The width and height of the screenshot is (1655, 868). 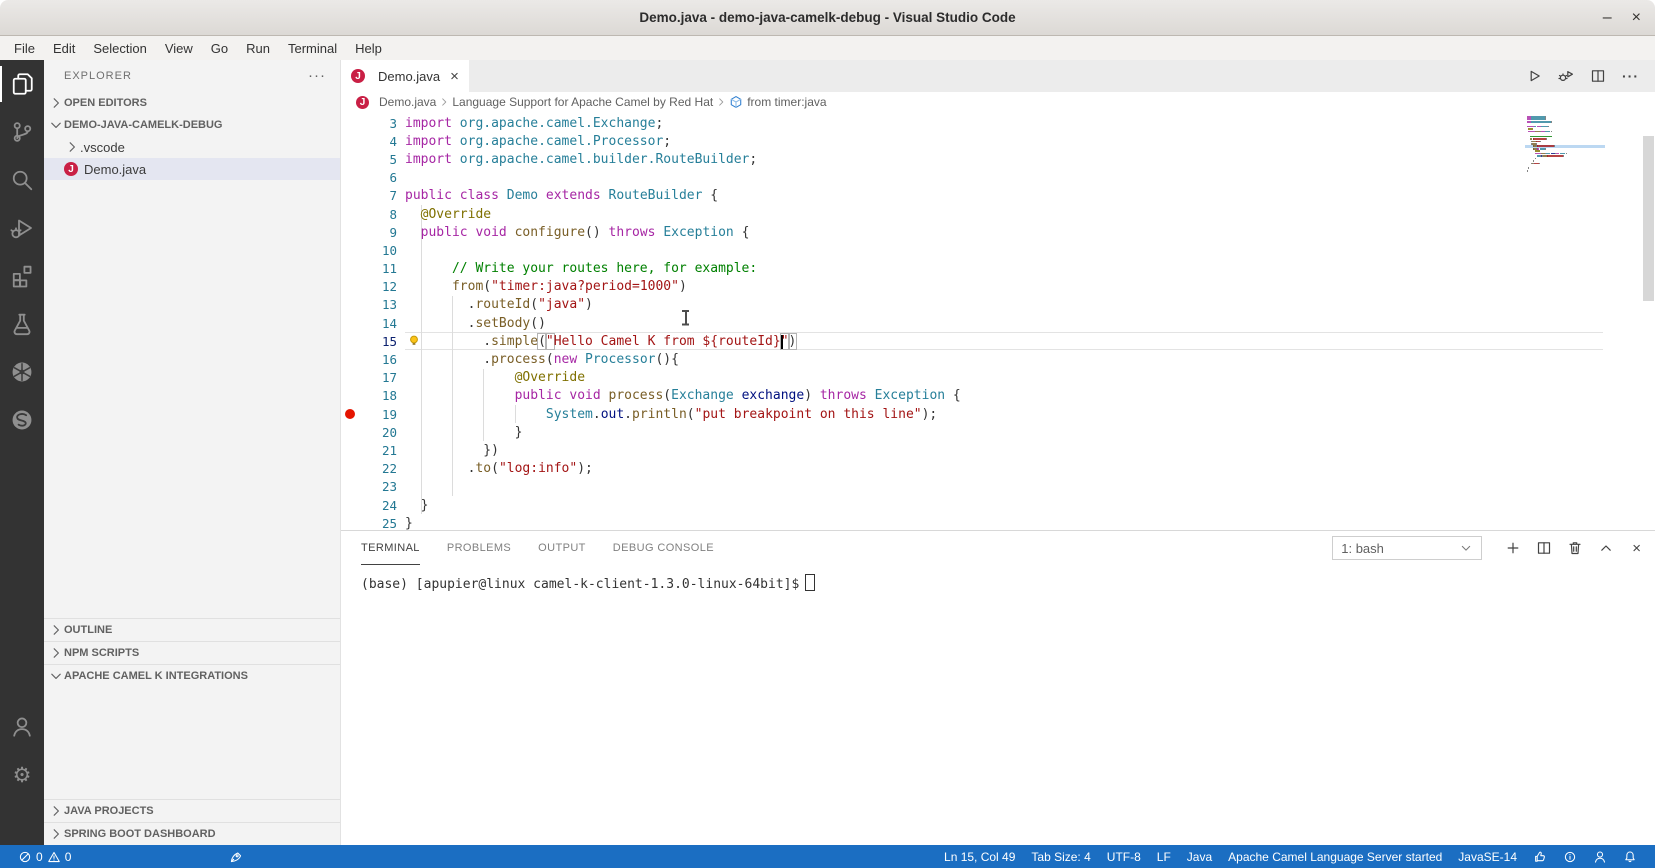 What do you see at coordinates (179, 48) in the screenshot?
I see `menu-item-view: View` at bounding box center [179, 48].